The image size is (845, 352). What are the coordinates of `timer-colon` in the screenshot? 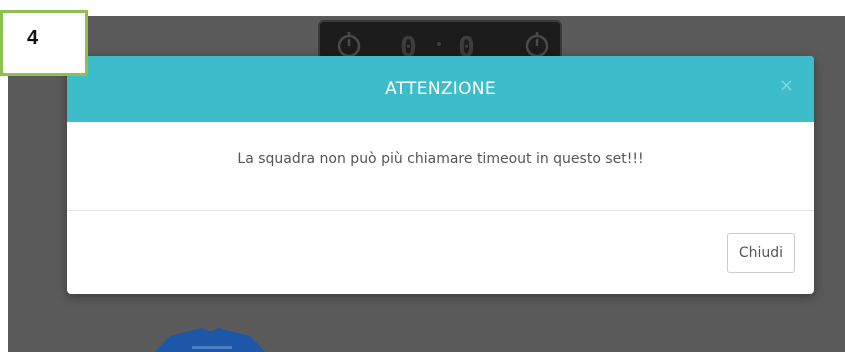 It's located at (439, 44).